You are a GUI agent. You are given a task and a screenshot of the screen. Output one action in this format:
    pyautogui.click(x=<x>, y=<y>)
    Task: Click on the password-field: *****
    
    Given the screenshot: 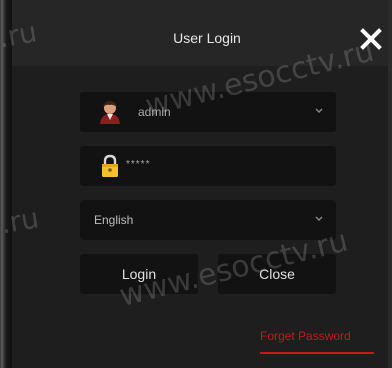 What is the action you would take?
    pyautogui.click(x=208, y=166)
    